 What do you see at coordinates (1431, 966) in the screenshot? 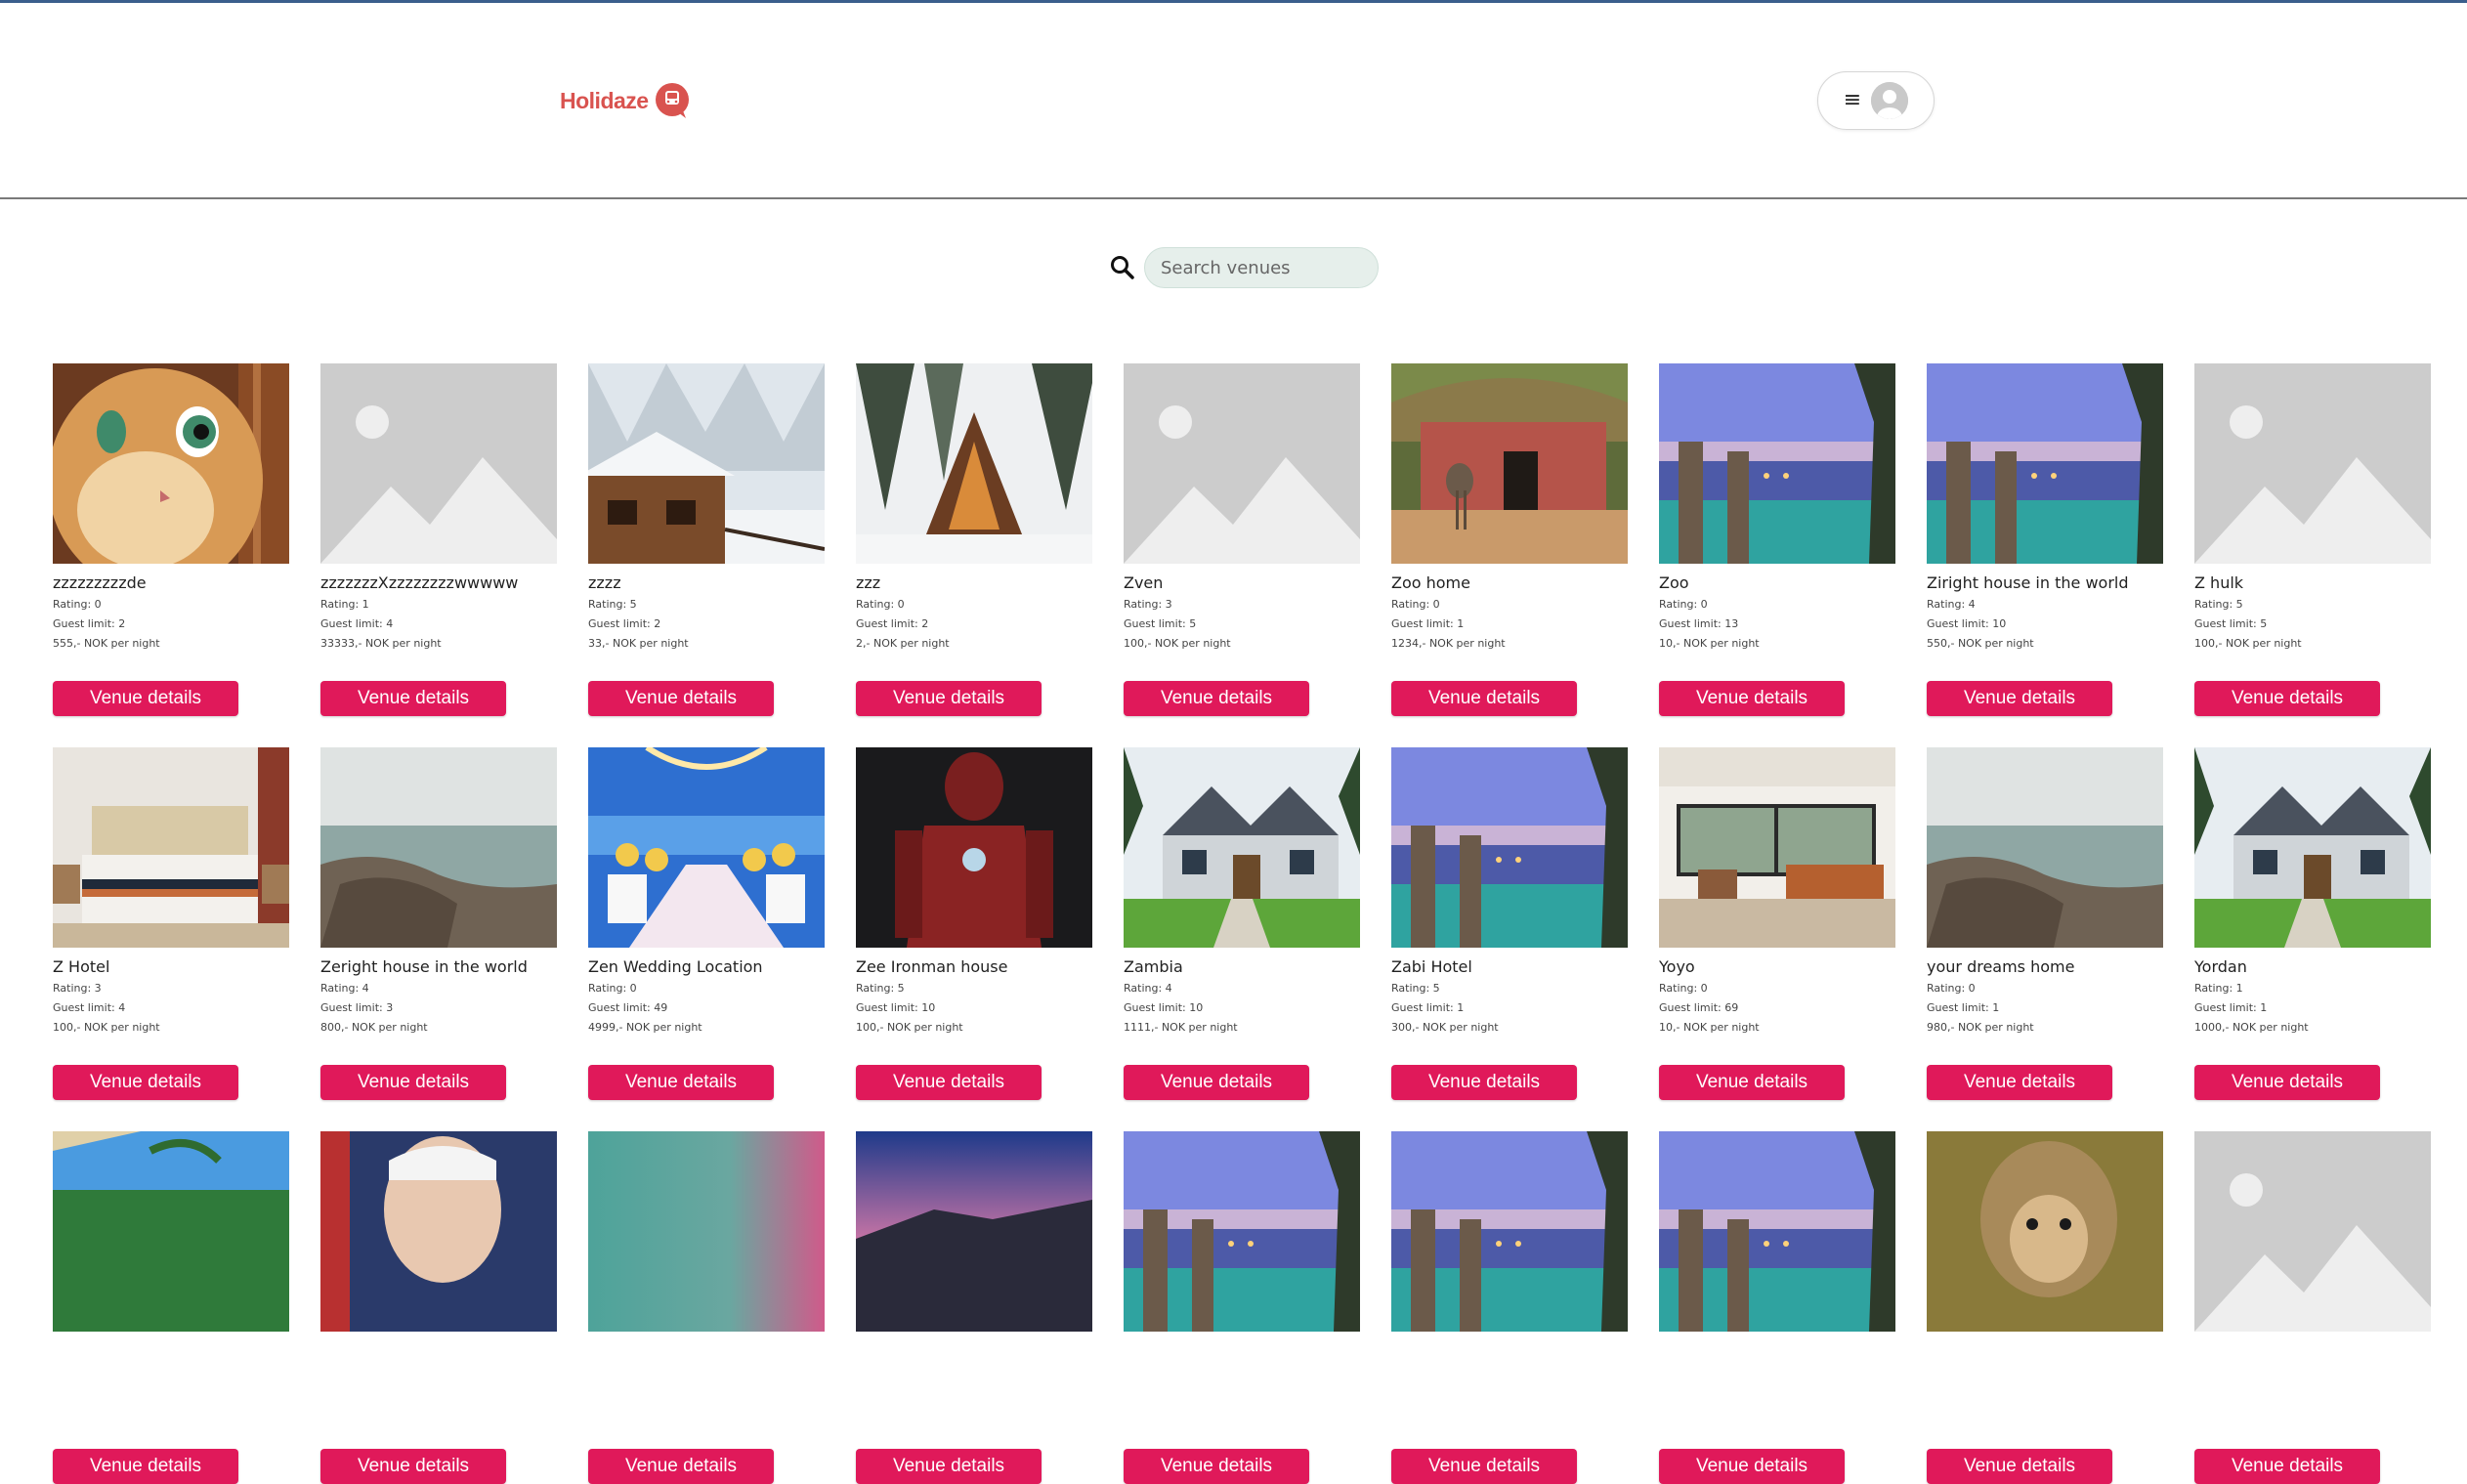
I see `venue-name: Zabi Hotel` at bounding box center [1431, 966].